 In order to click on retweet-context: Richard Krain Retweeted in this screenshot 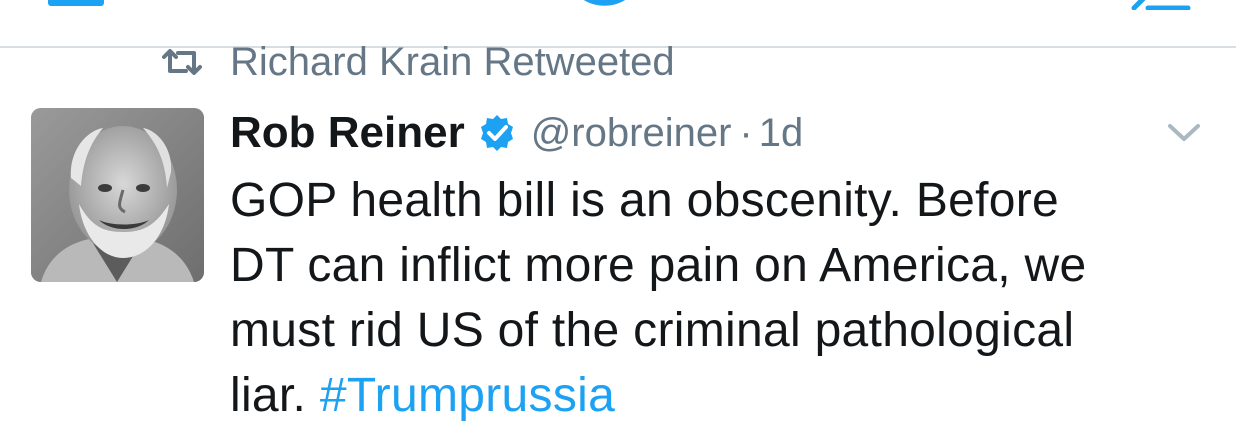, I will do `click(417, 62)`.